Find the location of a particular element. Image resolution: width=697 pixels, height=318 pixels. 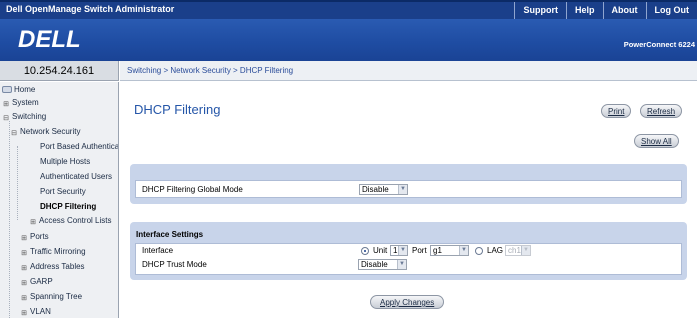

tree-item-vlan: ⊞ VLAN is located at coordinates (35, 311).